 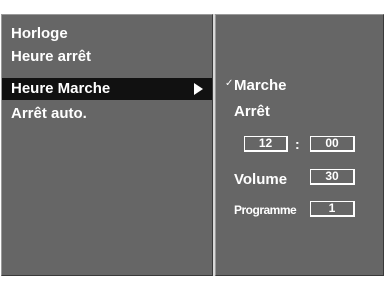 I want to click on option-label: Marche, so click(x=260, y=85).